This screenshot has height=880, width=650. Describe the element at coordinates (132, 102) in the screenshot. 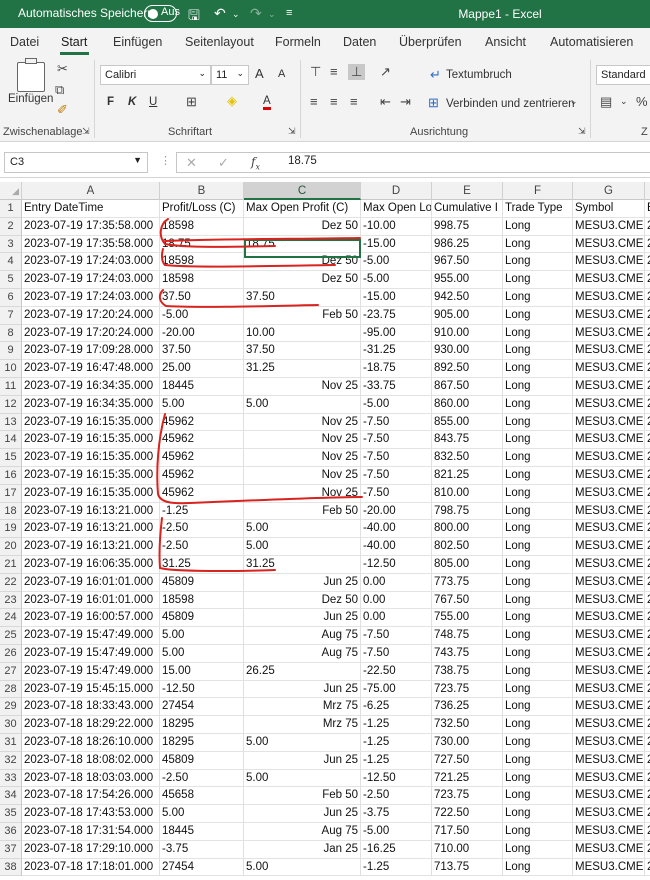

I see `italic-button: K` at that location.